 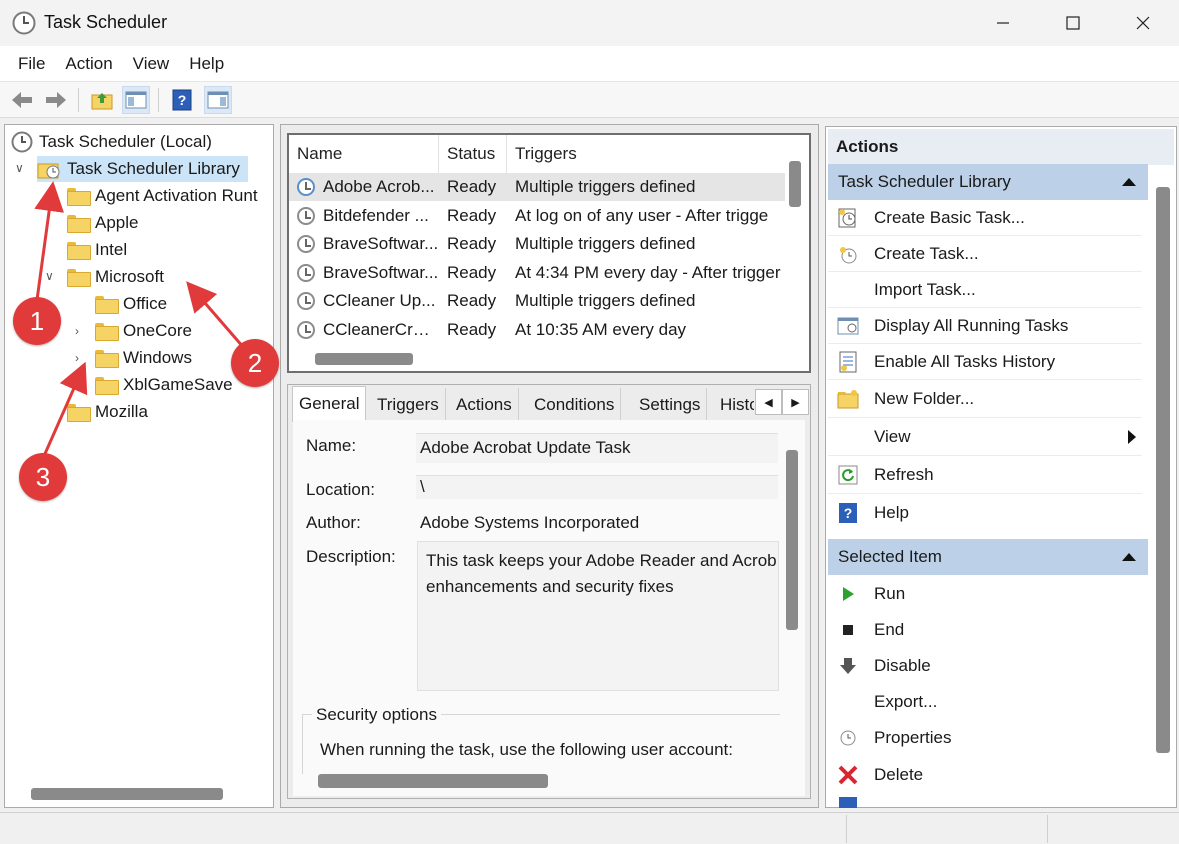 I want to click on annotation-badge-2: 2, so click(x=255, y=363).